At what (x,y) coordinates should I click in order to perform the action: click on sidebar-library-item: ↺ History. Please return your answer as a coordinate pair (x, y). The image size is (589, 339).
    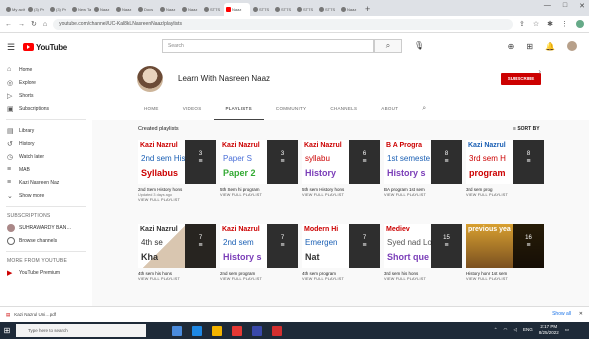
    Looking at the image, I should click on (46, 143).